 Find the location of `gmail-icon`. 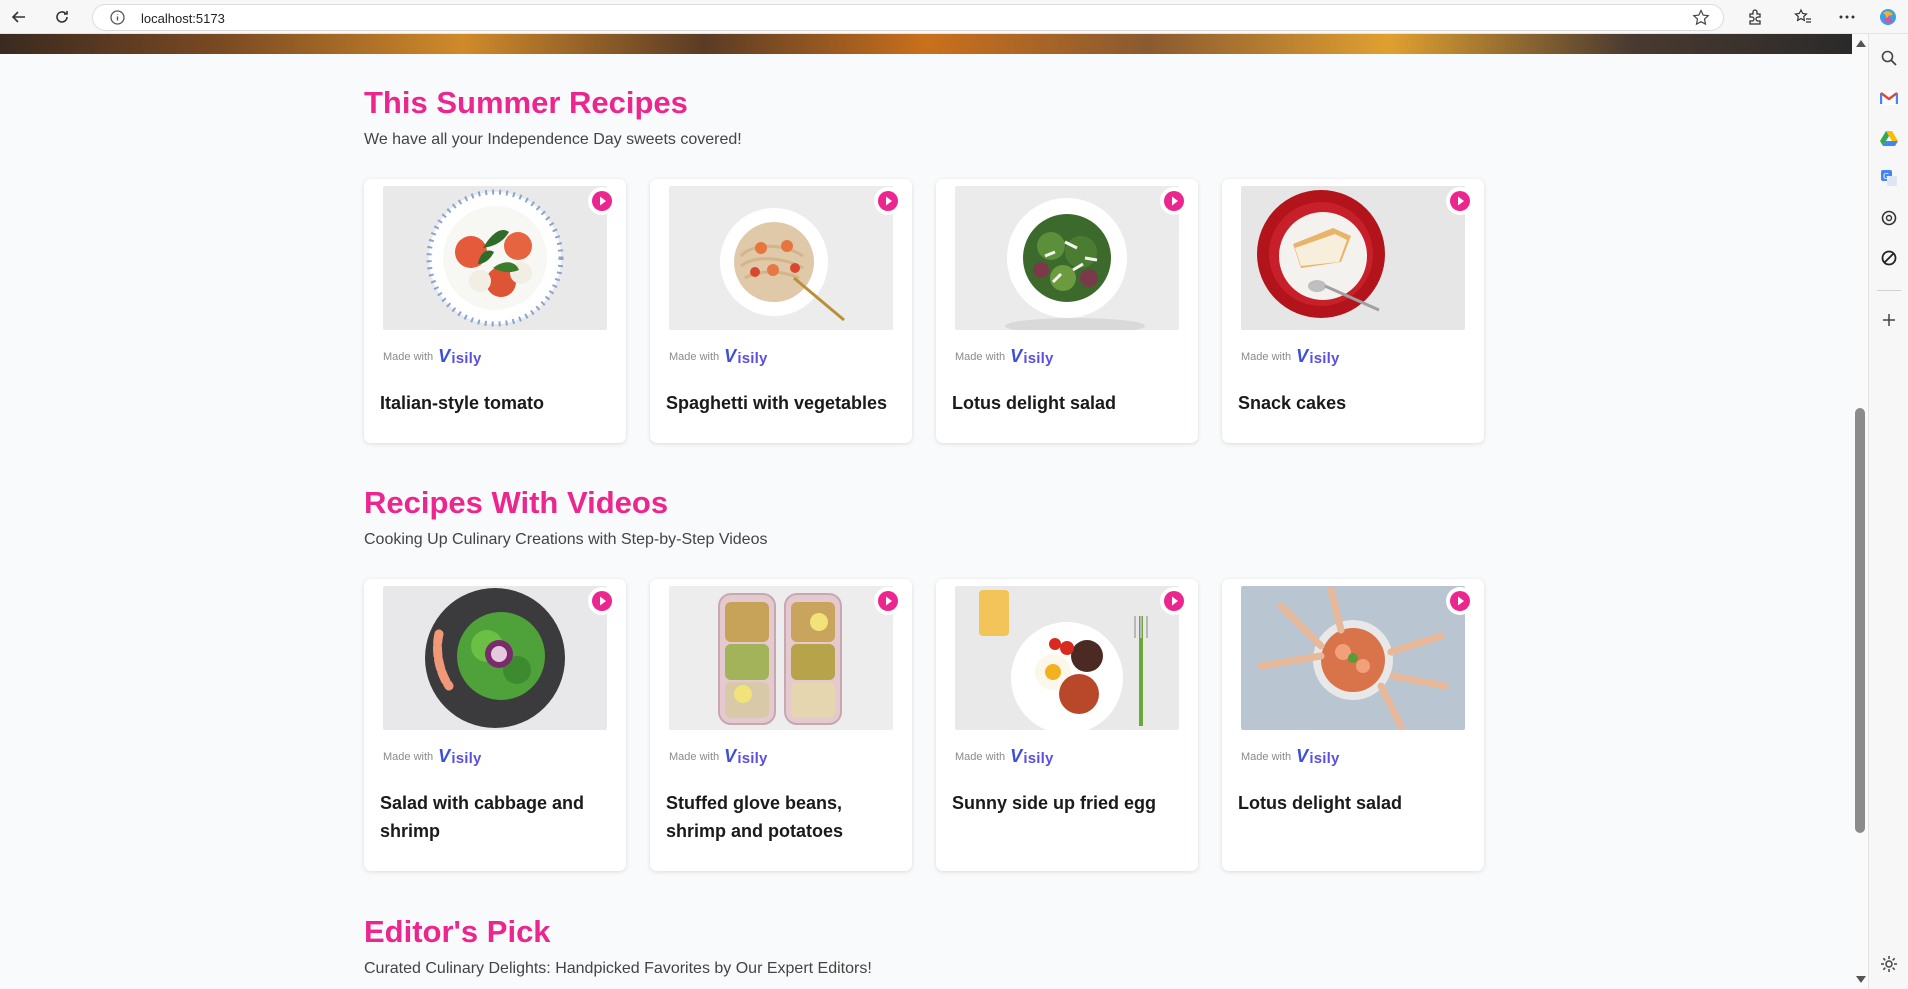

gmail-icon is located at coordinates (1889, 98).